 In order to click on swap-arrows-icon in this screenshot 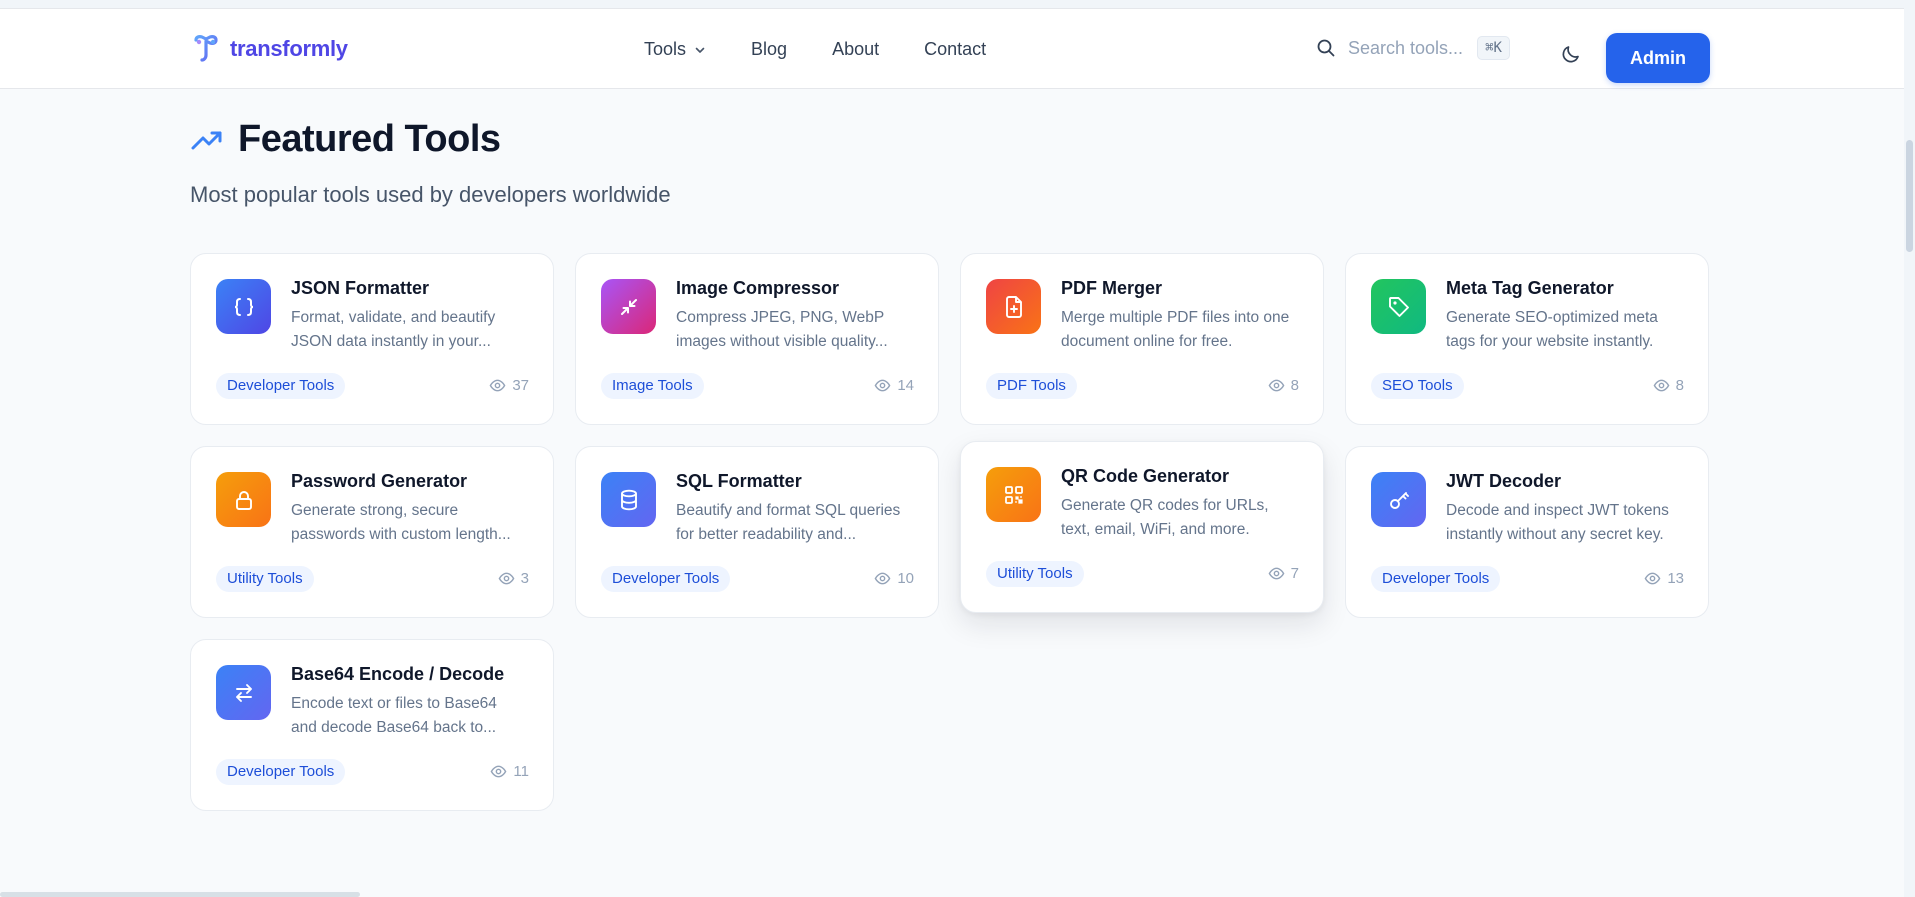, I will do `click(243, 692)`.